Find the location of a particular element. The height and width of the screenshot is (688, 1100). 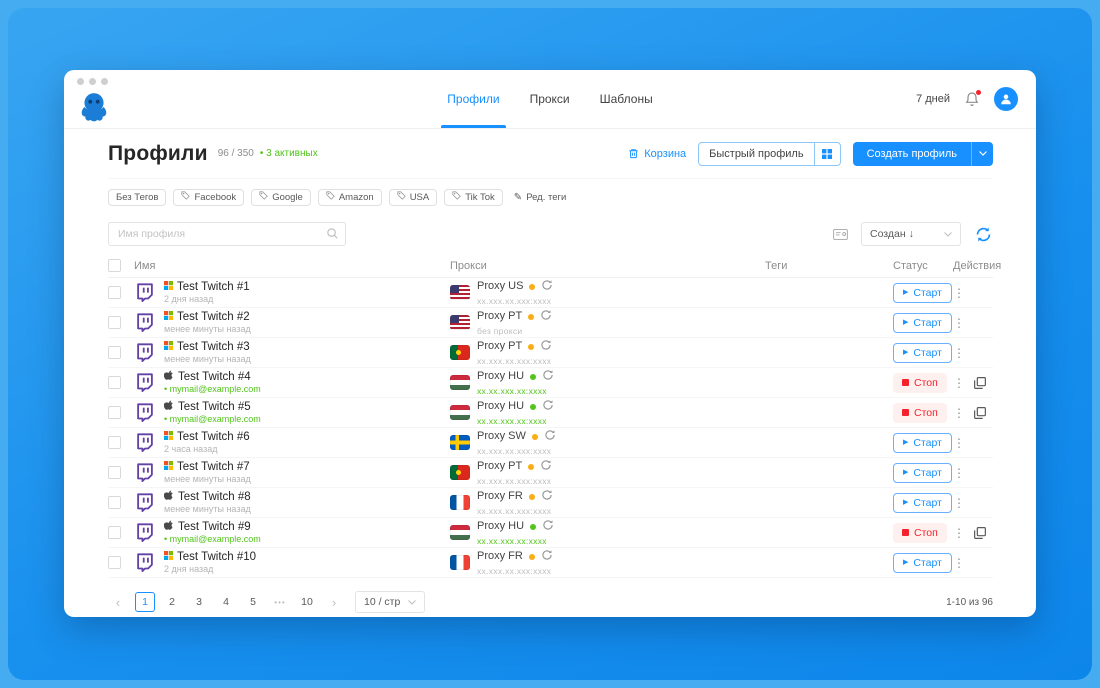

pagination-page: 1 is located at coordinates (145, 602).